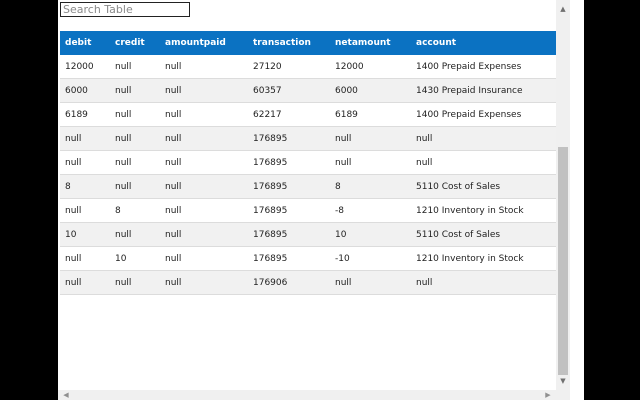 Image resolution: width=640 pixels, height=400 pixels. What do you see at coordinates (204, 43) in the screenshot?
I see `column-header-amountpaid: amountpaid` at bounding box center [204, 43].